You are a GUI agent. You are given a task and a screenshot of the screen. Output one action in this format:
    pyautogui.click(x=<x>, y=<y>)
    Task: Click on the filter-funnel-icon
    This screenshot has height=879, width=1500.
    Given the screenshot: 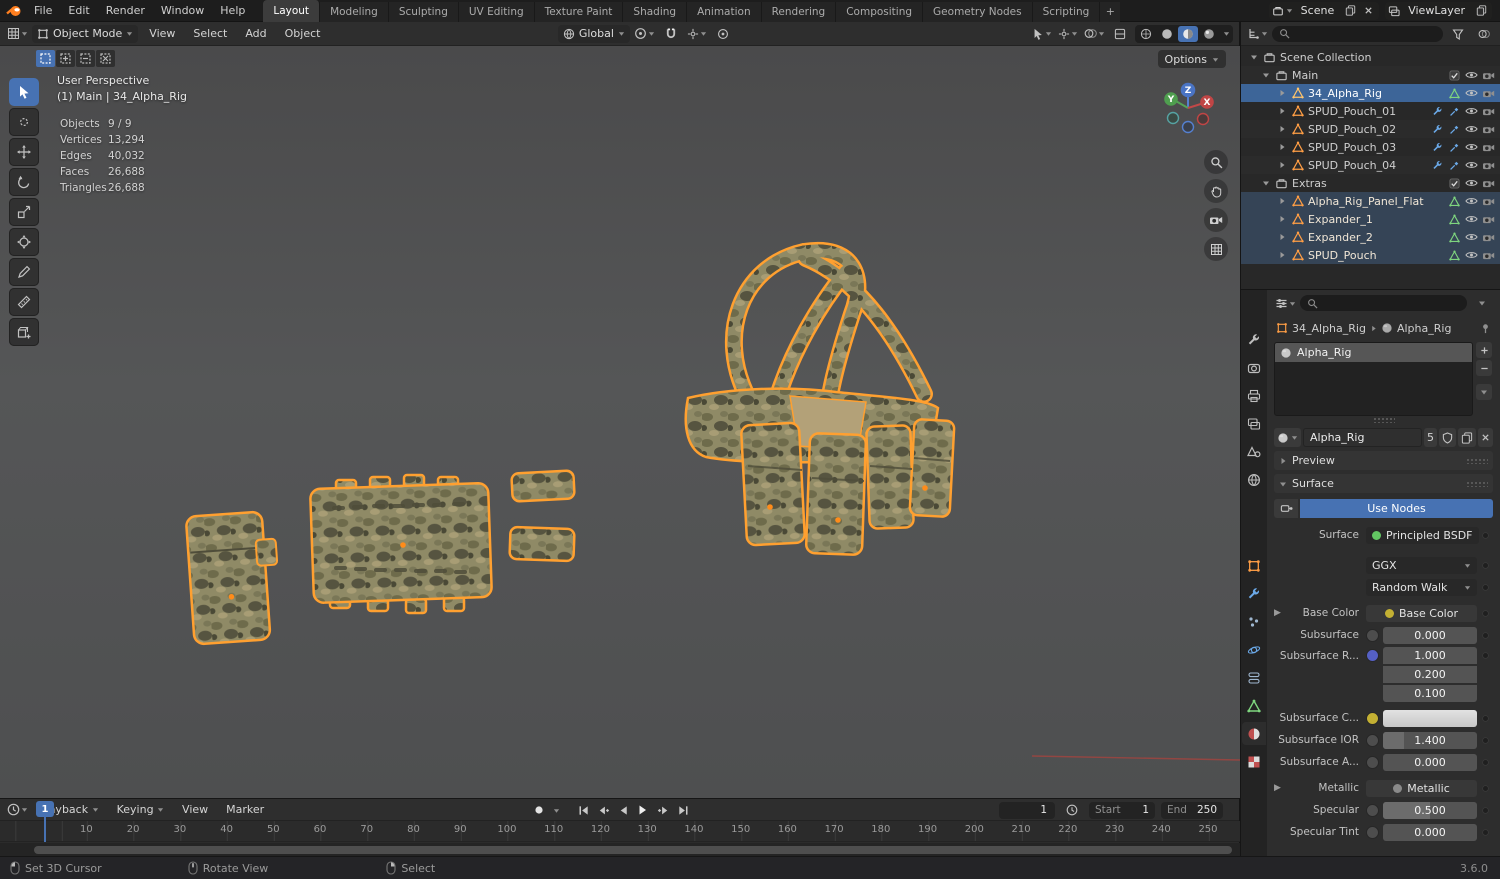 What is the action you would take?
    pyautogui.click(x=1458, y=34)
    